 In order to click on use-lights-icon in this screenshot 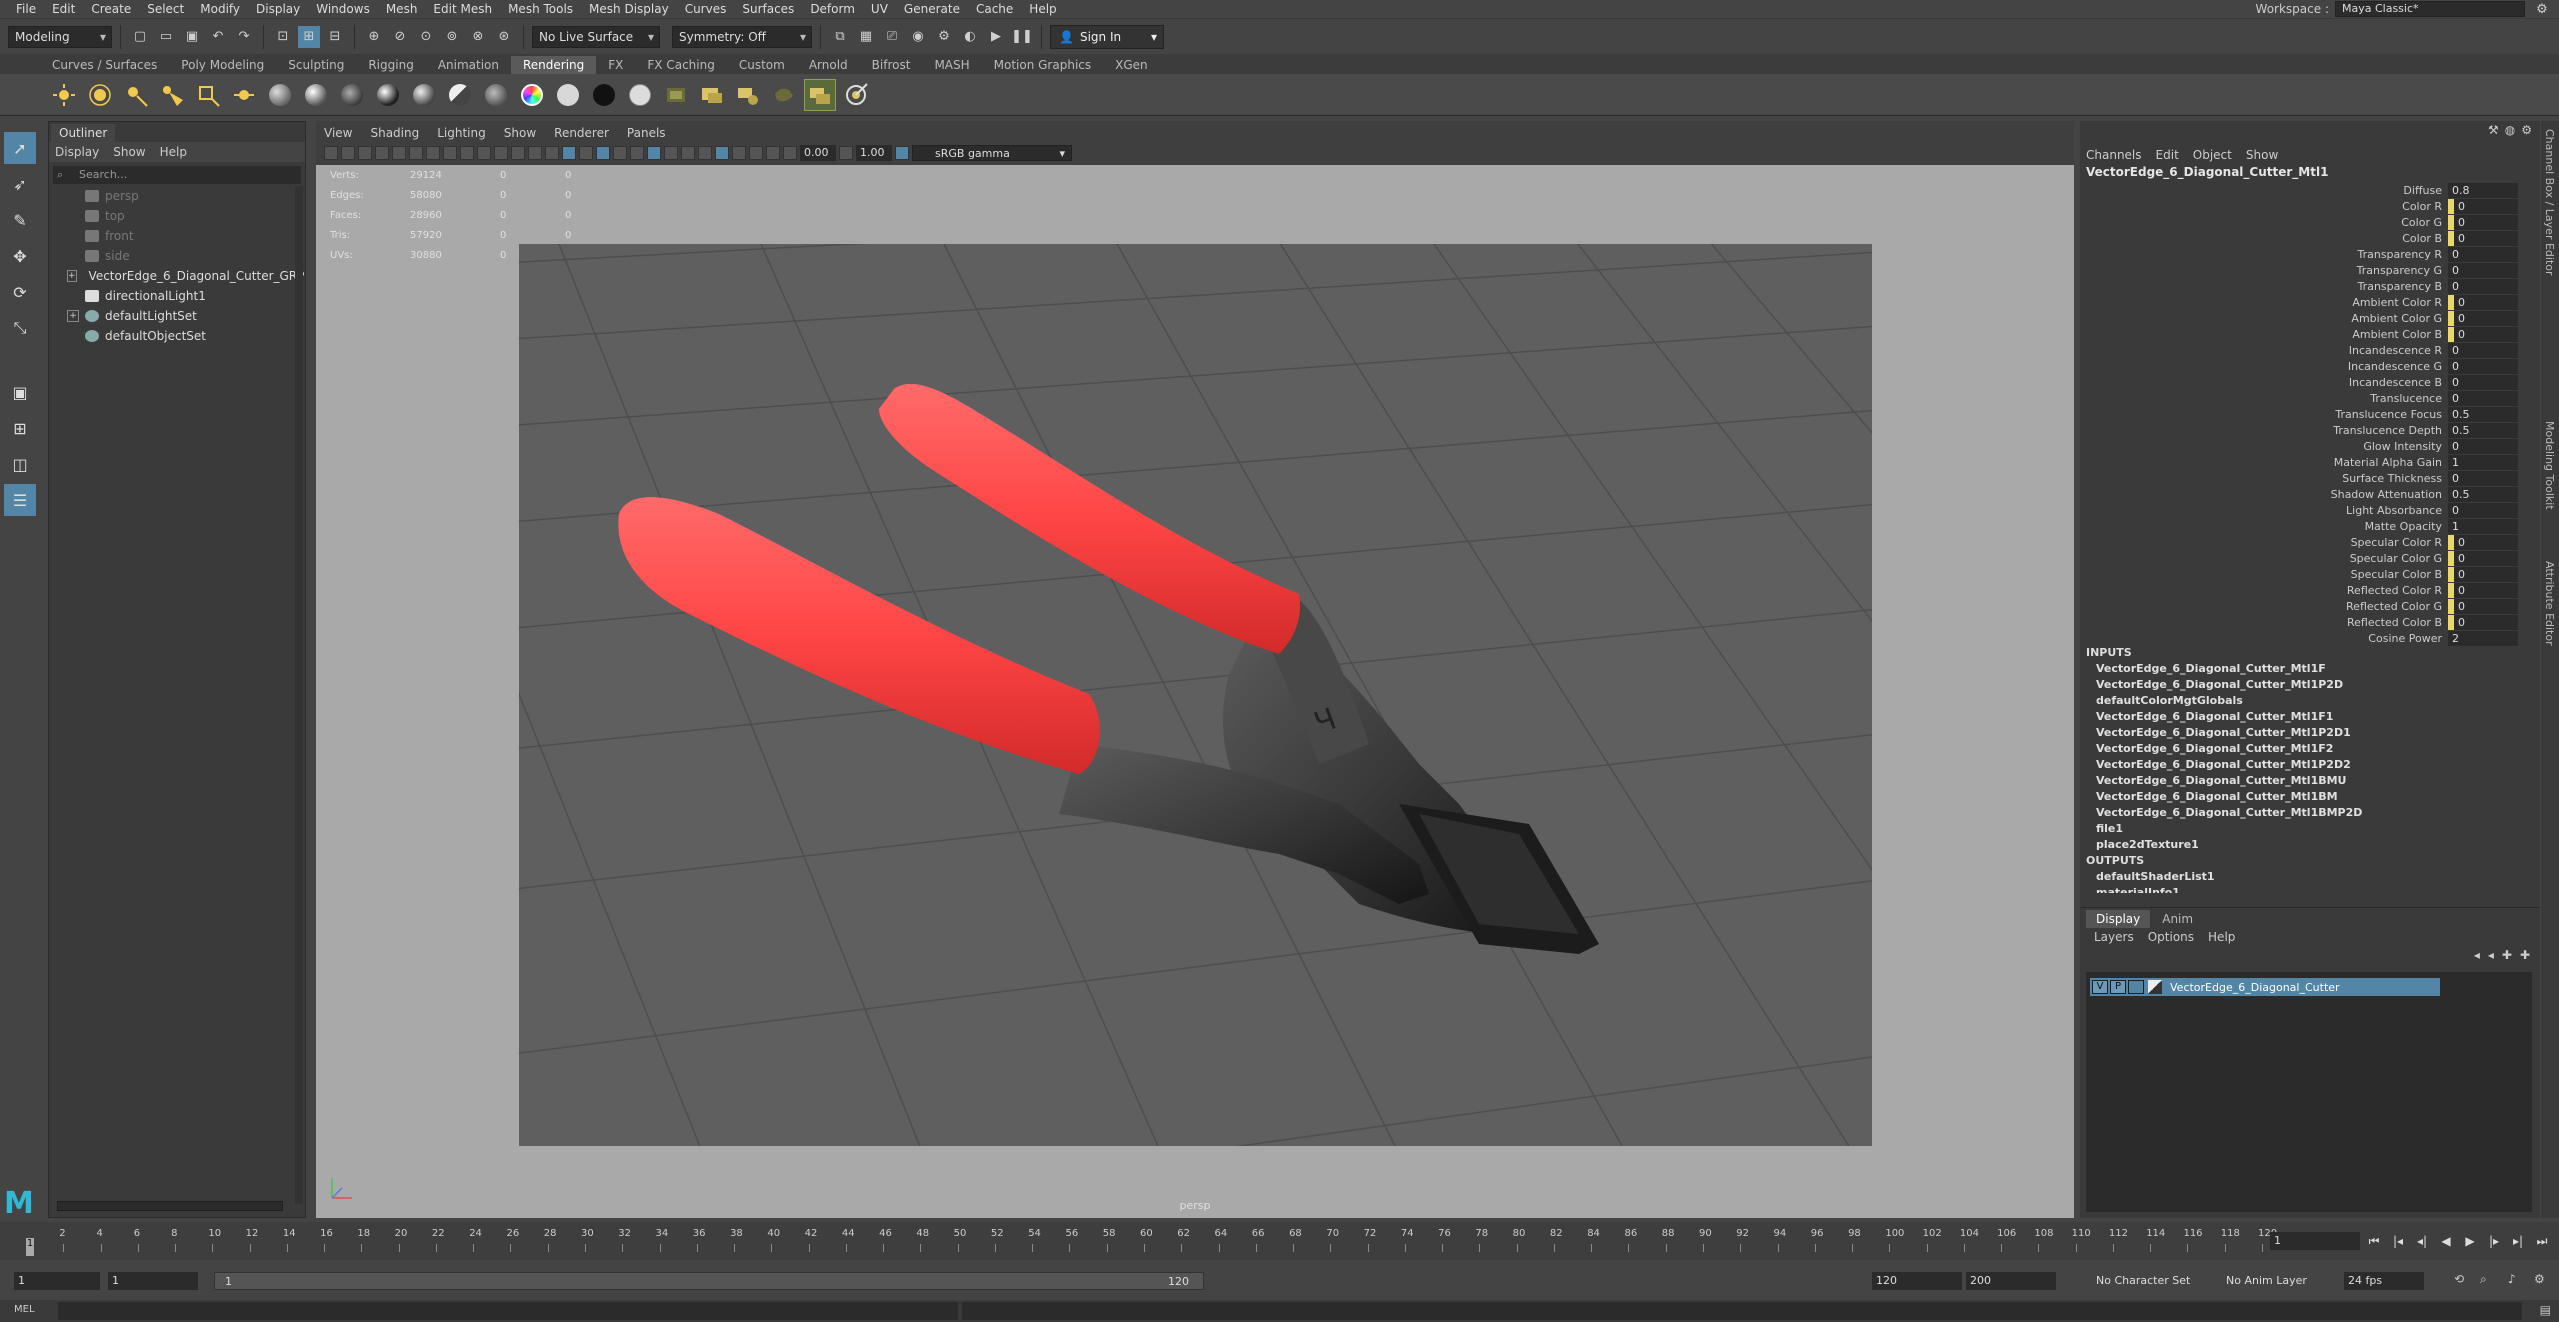, I will do `click(620, 153)`.